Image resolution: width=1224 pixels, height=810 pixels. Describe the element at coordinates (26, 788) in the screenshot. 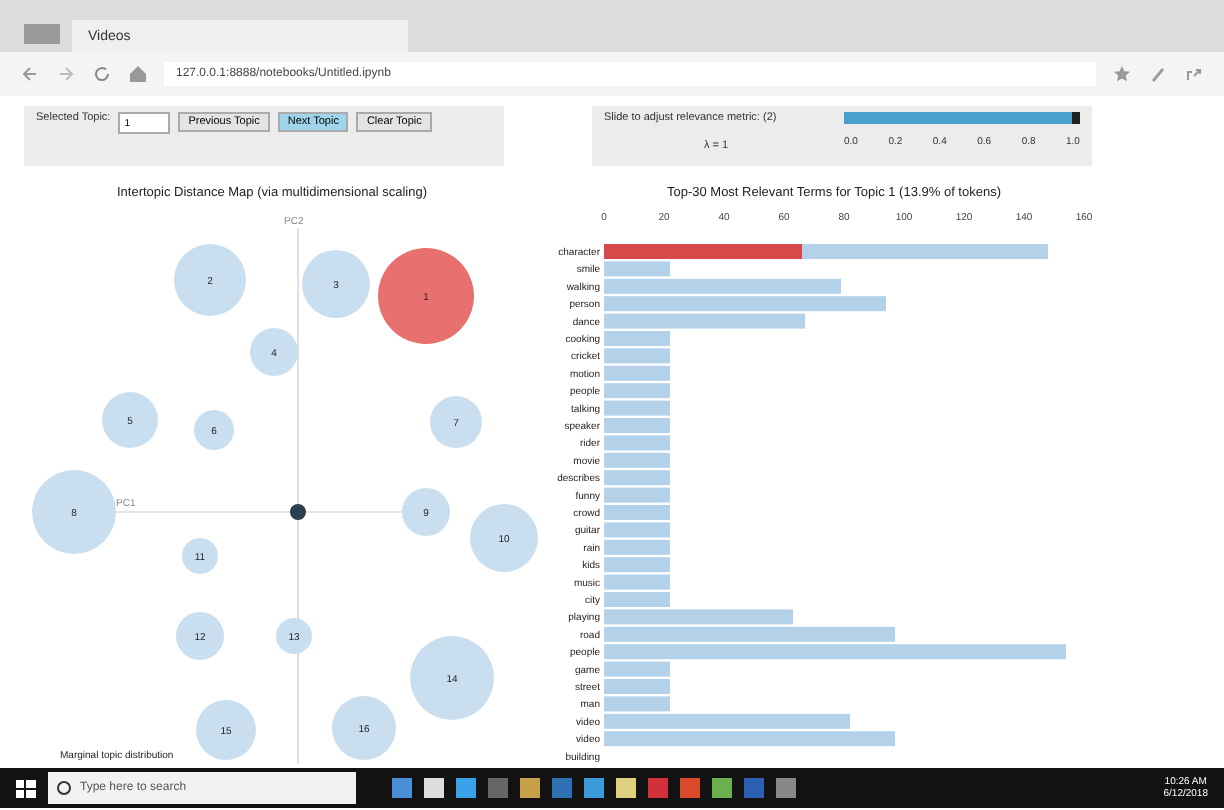

I see `windows-icon` at that location.